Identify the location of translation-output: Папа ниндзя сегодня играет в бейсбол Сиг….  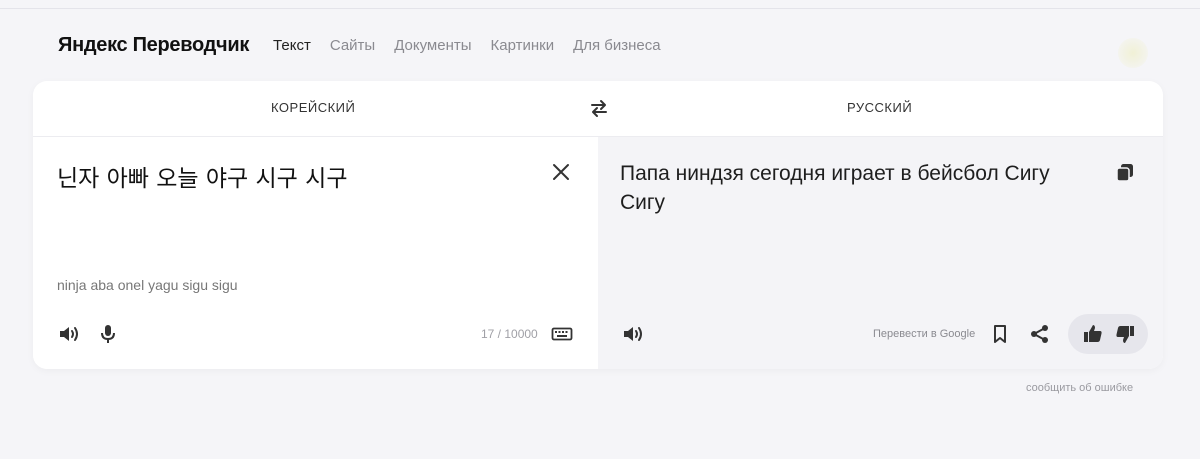
(835, 188).